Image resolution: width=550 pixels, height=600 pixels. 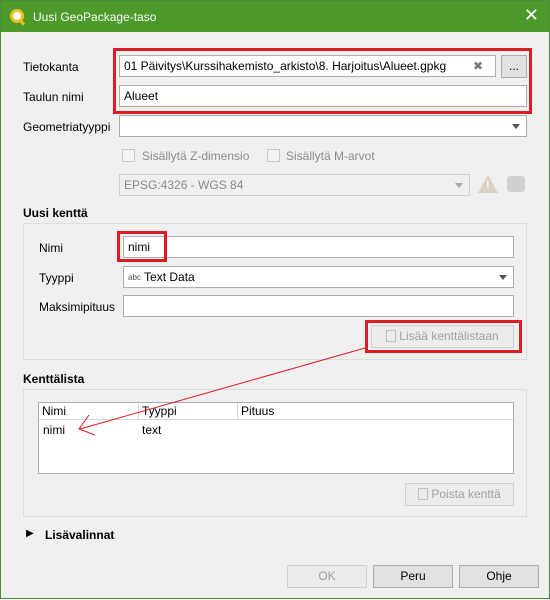 I want to click on cancel-button: Peru, so click(x=413, y=576).